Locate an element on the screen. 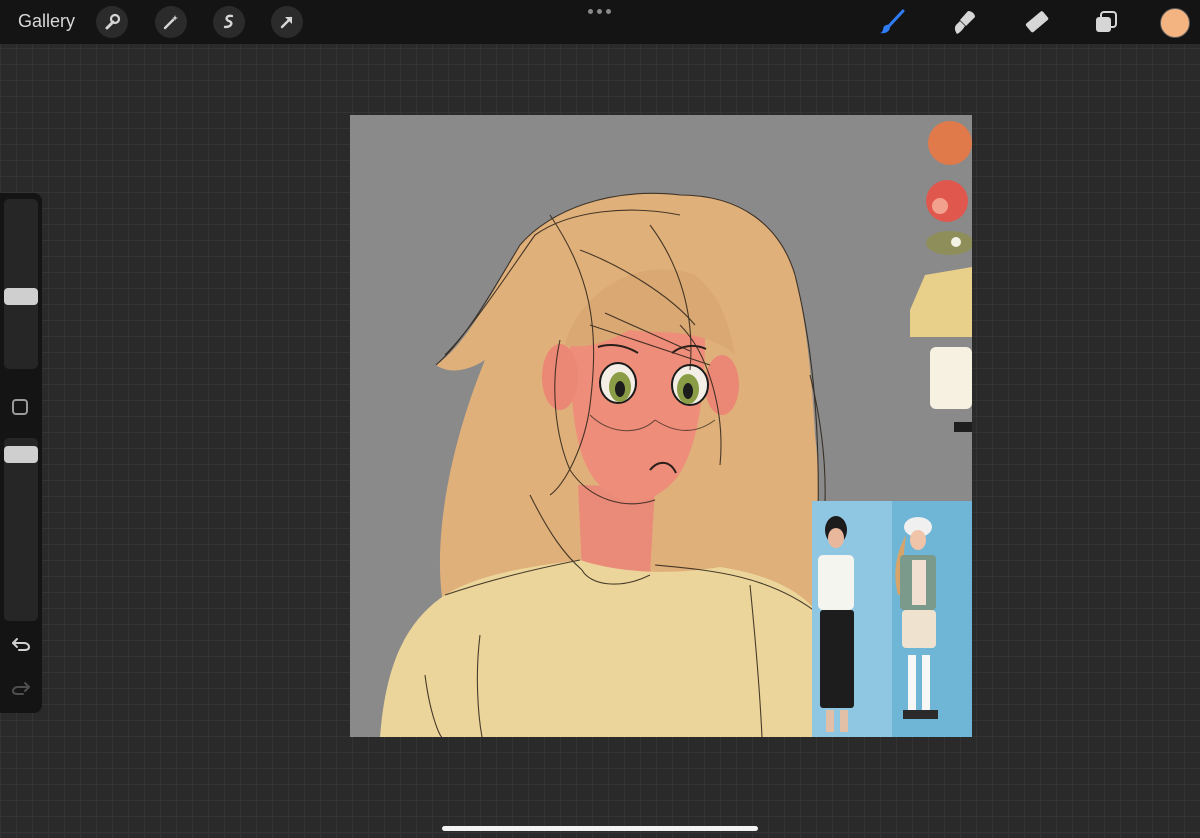 This screenshot has width=1200, height=838. selection-button is located at coordinates (229, 22).